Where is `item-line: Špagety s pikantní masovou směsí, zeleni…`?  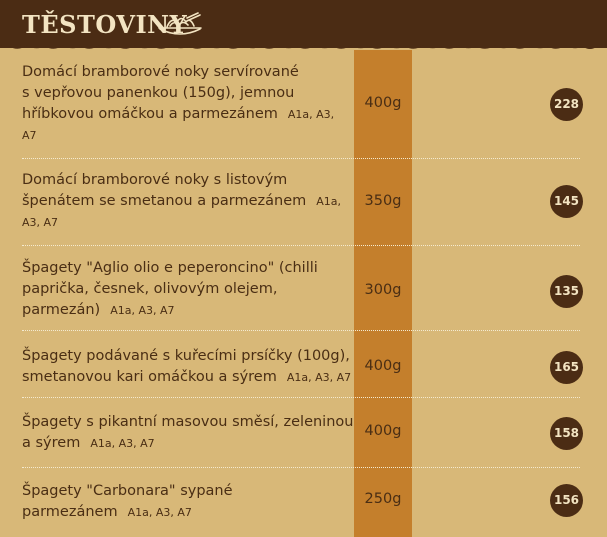 item-line: Špagety s pikantní masovou směsí, zeleni… is located at coordinates (188, 422).